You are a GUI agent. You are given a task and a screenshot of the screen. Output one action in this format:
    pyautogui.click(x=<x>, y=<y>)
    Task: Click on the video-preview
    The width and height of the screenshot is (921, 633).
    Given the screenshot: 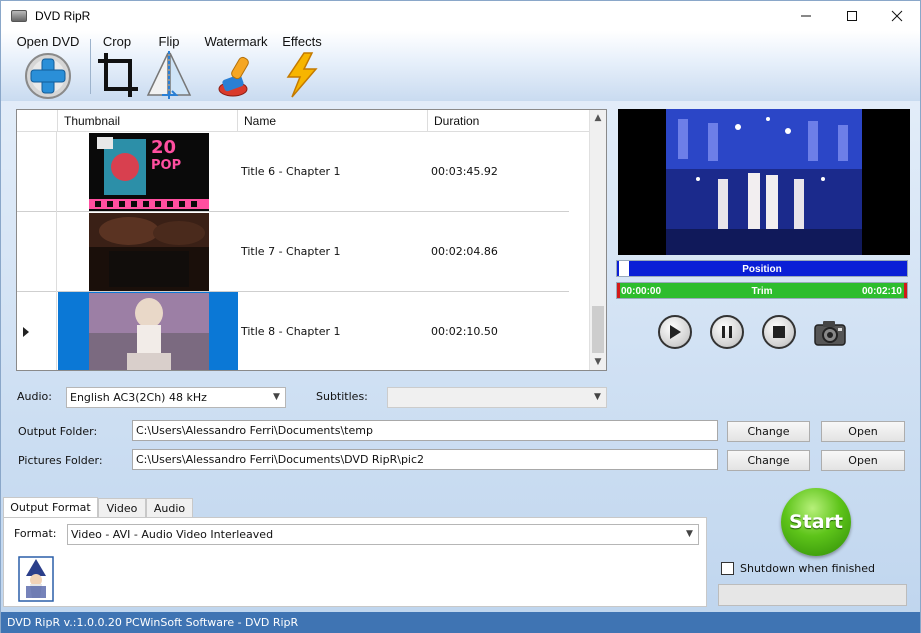 What is the action you would take?
    pyautogui.click(x=764, y=182)
    